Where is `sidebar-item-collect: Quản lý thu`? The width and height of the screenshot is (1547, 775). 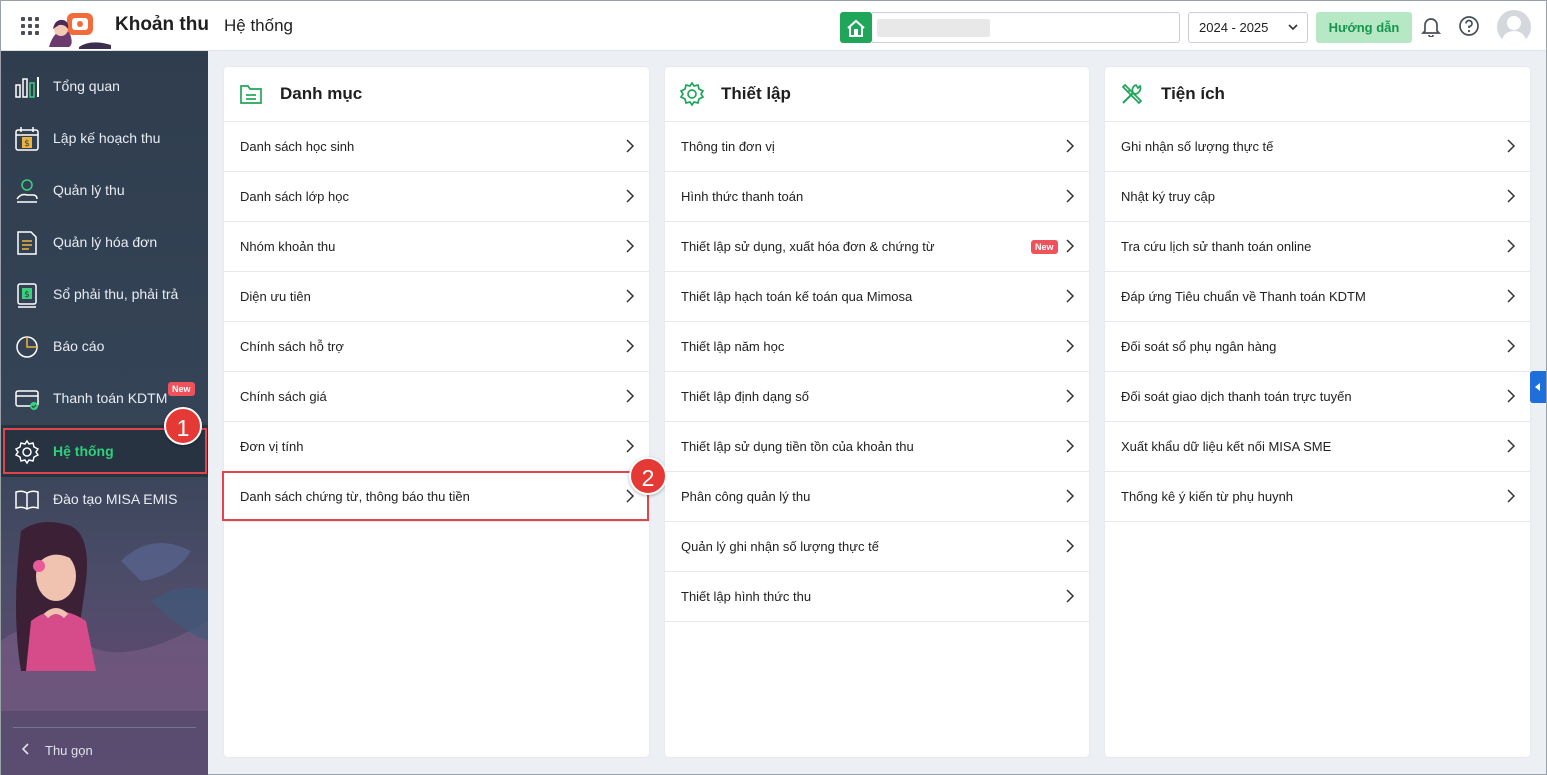 sidebar-item-collect: Quản lý thu is located at coordinates (104, 190).